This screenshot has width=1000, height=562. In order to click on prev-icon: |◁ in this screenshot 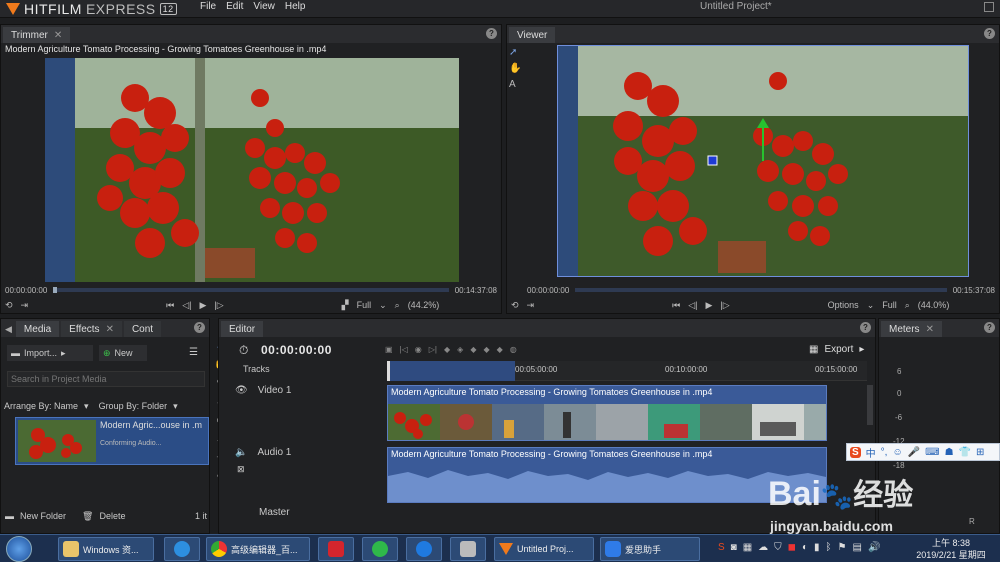, I will do `click(404, 349)`.